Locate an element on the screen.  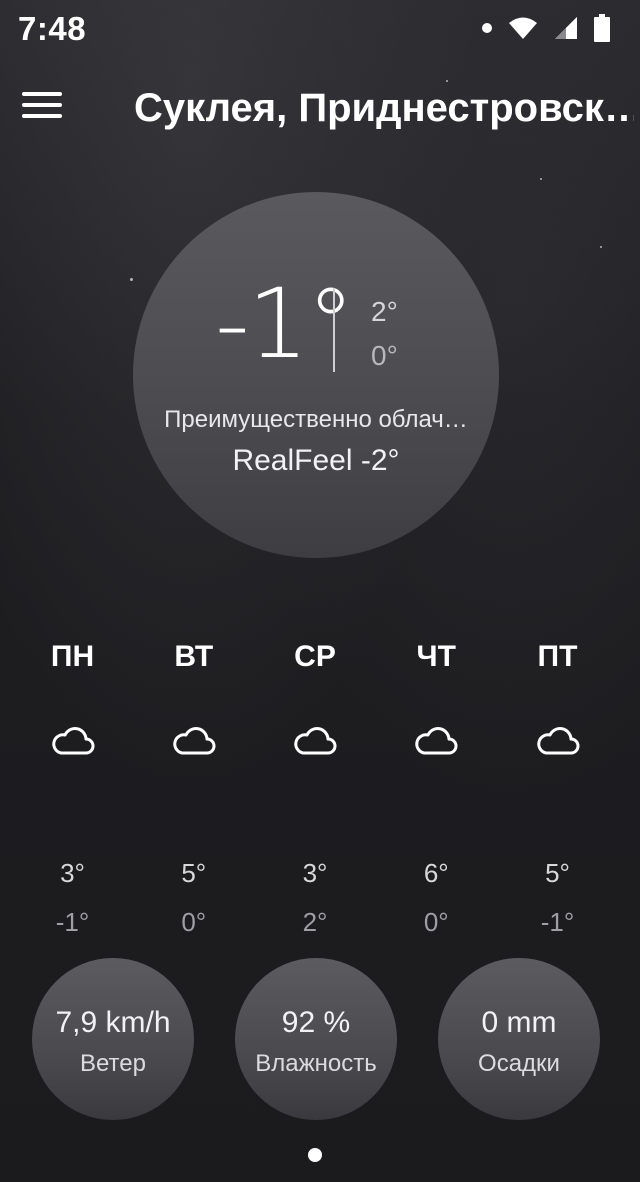
status-bar: 7:48 is located at coordinates (320, 29).